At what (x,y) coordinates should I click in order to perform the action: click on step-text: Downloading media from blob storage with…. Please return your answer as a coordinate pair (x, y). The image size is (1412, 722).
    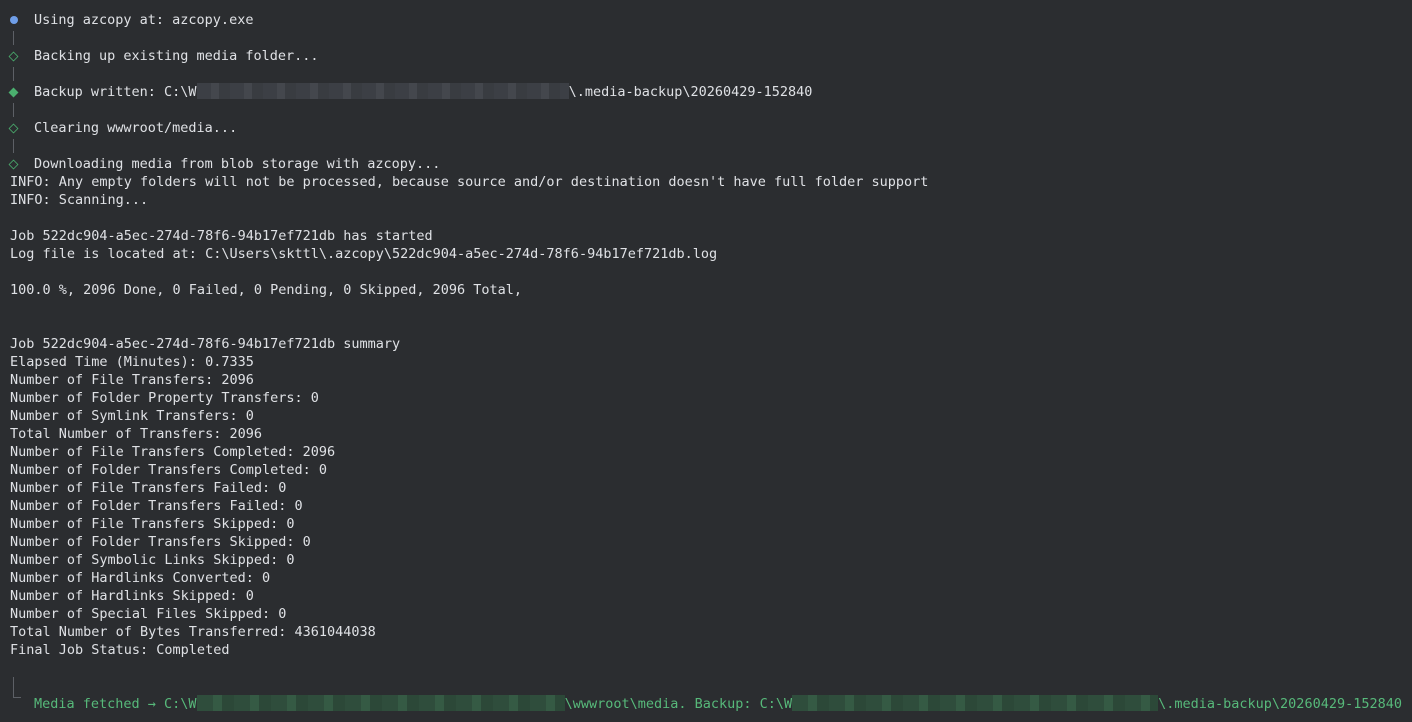
    Looking at the image, I should click on (237, 164).